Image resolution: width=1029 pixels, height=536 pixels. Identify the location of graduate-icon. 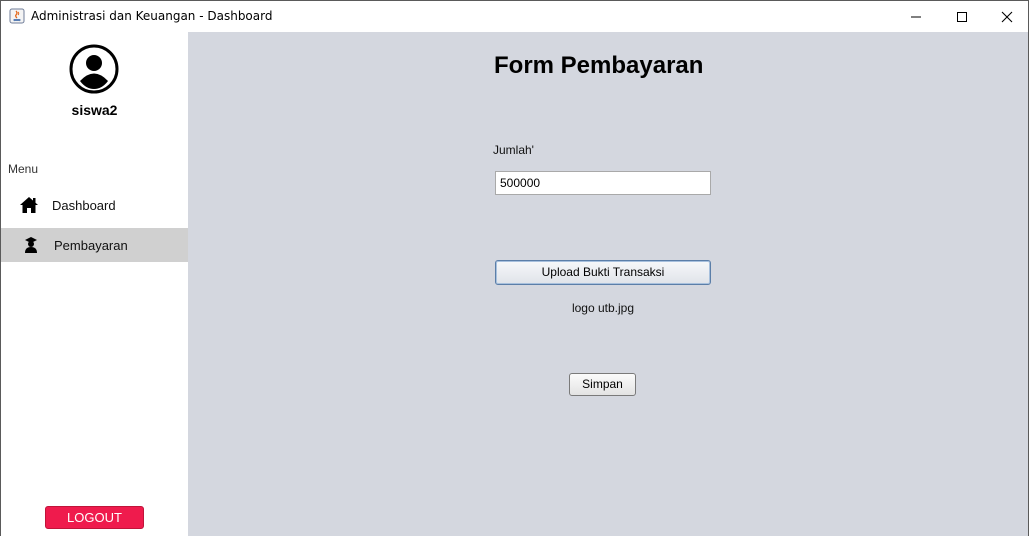
(33, 245).